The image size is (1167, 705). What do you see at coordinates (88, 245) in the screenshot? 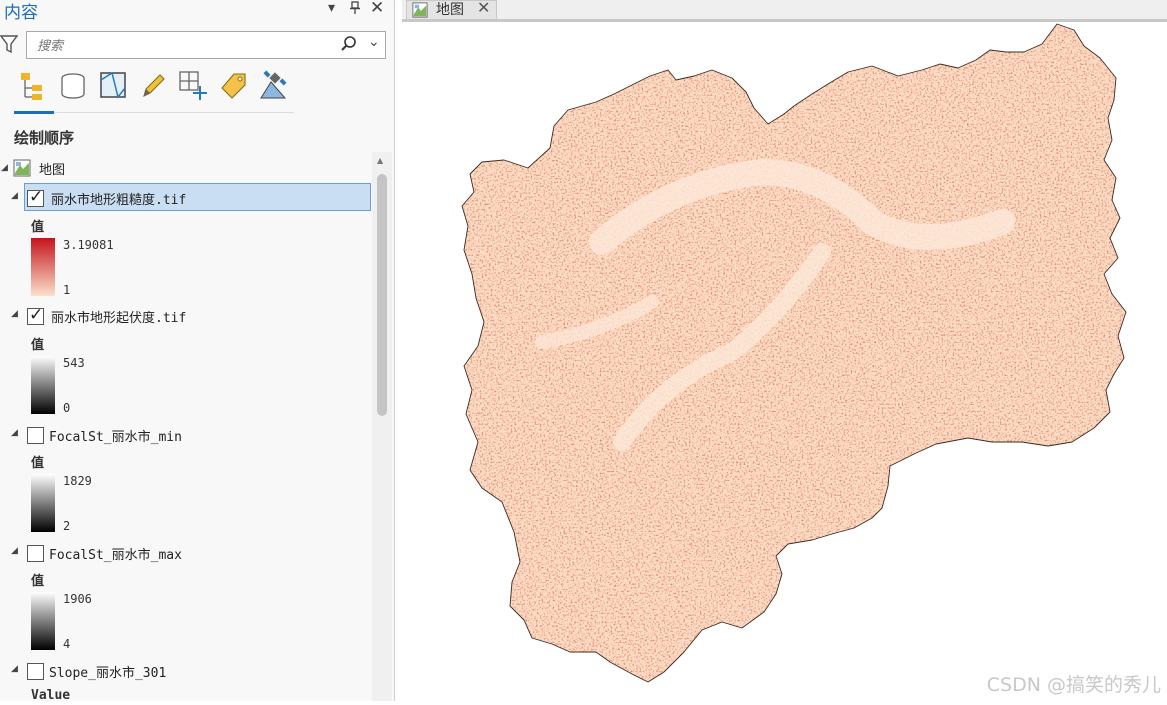
I see `legend-high-value: 3.19081` at bounding box center [88, 245].